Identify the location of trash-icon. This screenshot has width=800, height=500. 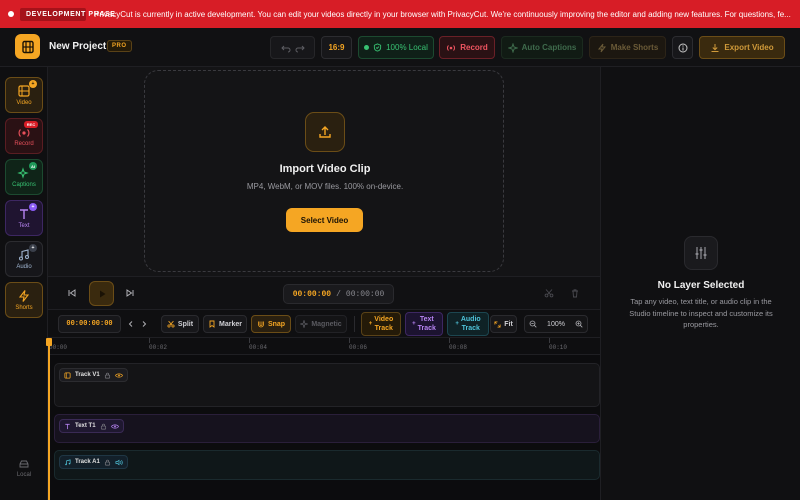
(575, 293).